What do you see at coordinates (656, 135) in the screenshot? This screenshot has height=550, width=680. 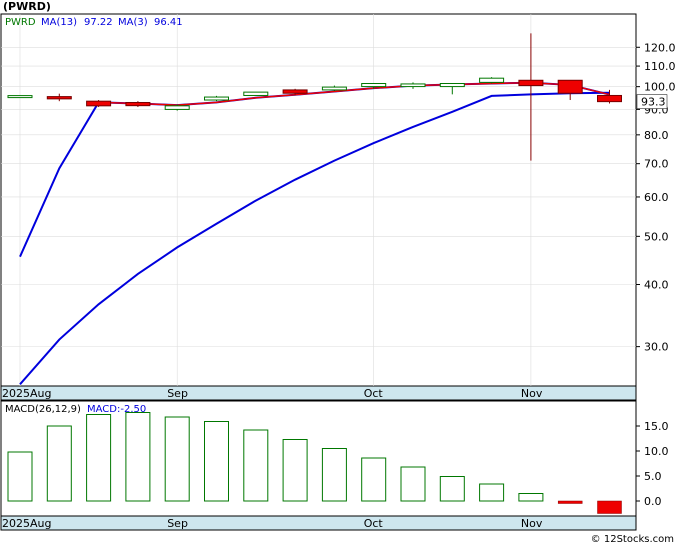 I see `price-y-tick-label: 80.0` at bounding box center [656, 135].